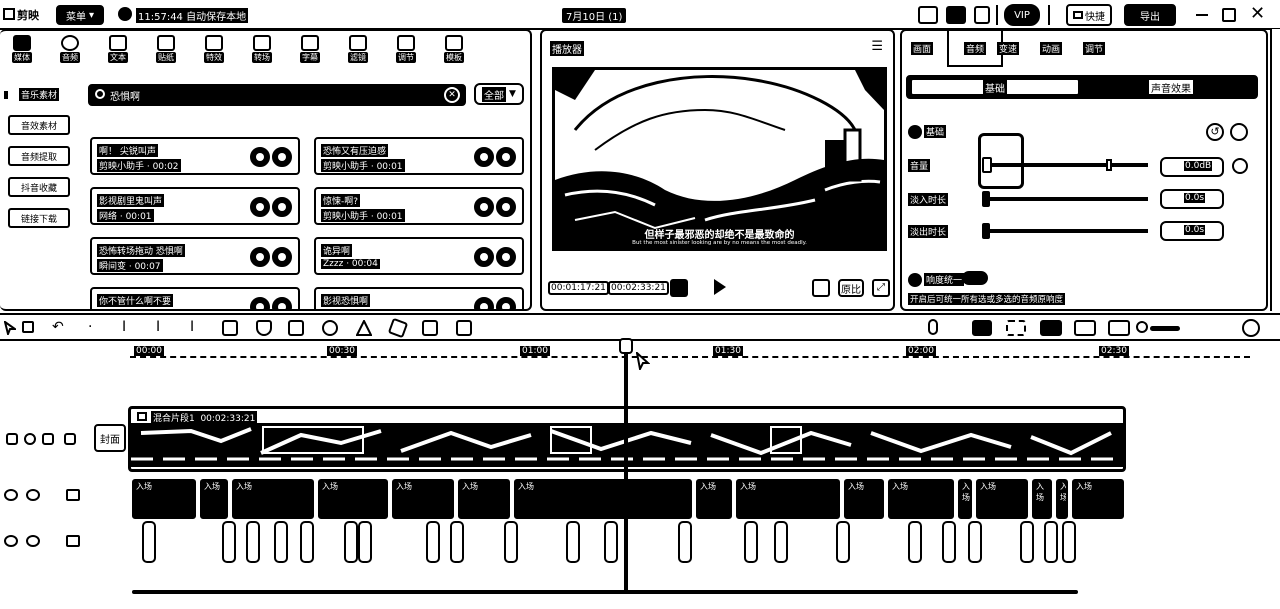 This screenshot has height=609, width=1280. What do you see at coordinates (594, 15) in the screenshot?
I see `project-name: 7月10日 (1)` at bounding box center [594, 15].